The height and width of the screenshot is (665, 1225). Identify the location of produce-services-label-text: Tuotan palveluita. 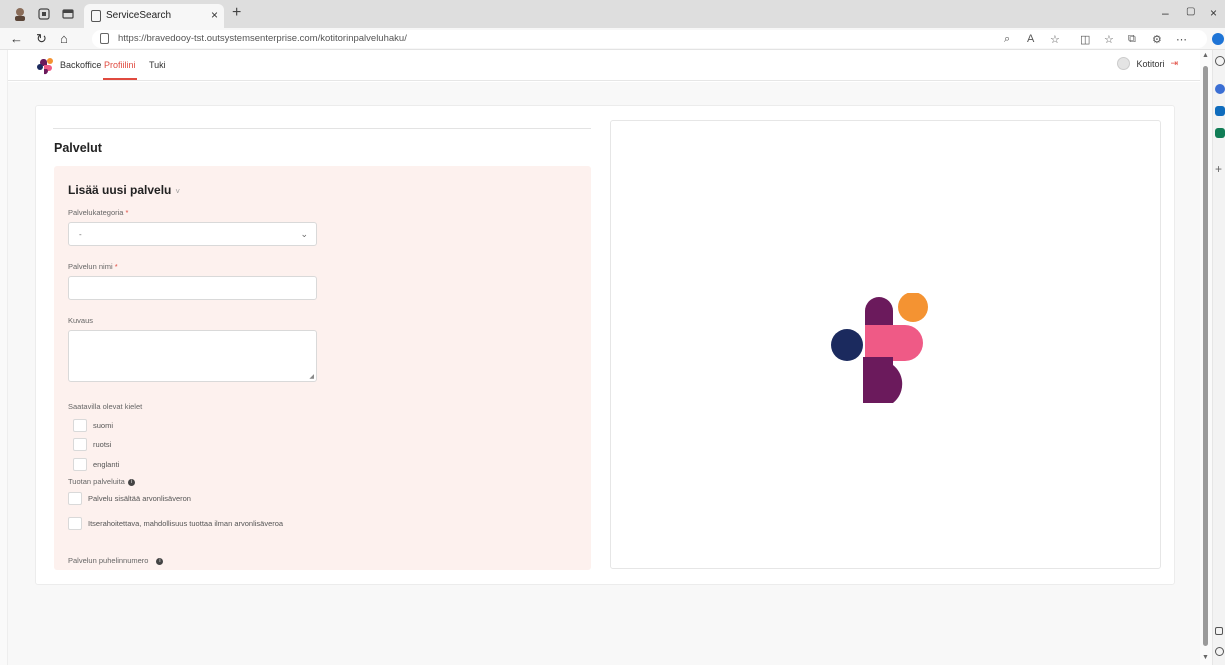
(96, 481).